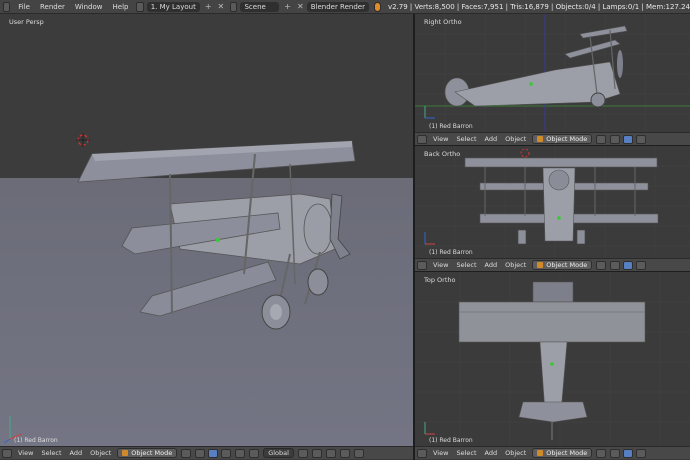 This screenshot has height=460, width=690. I want to click on render-engine-name: Blender Render, so click(337, 6).